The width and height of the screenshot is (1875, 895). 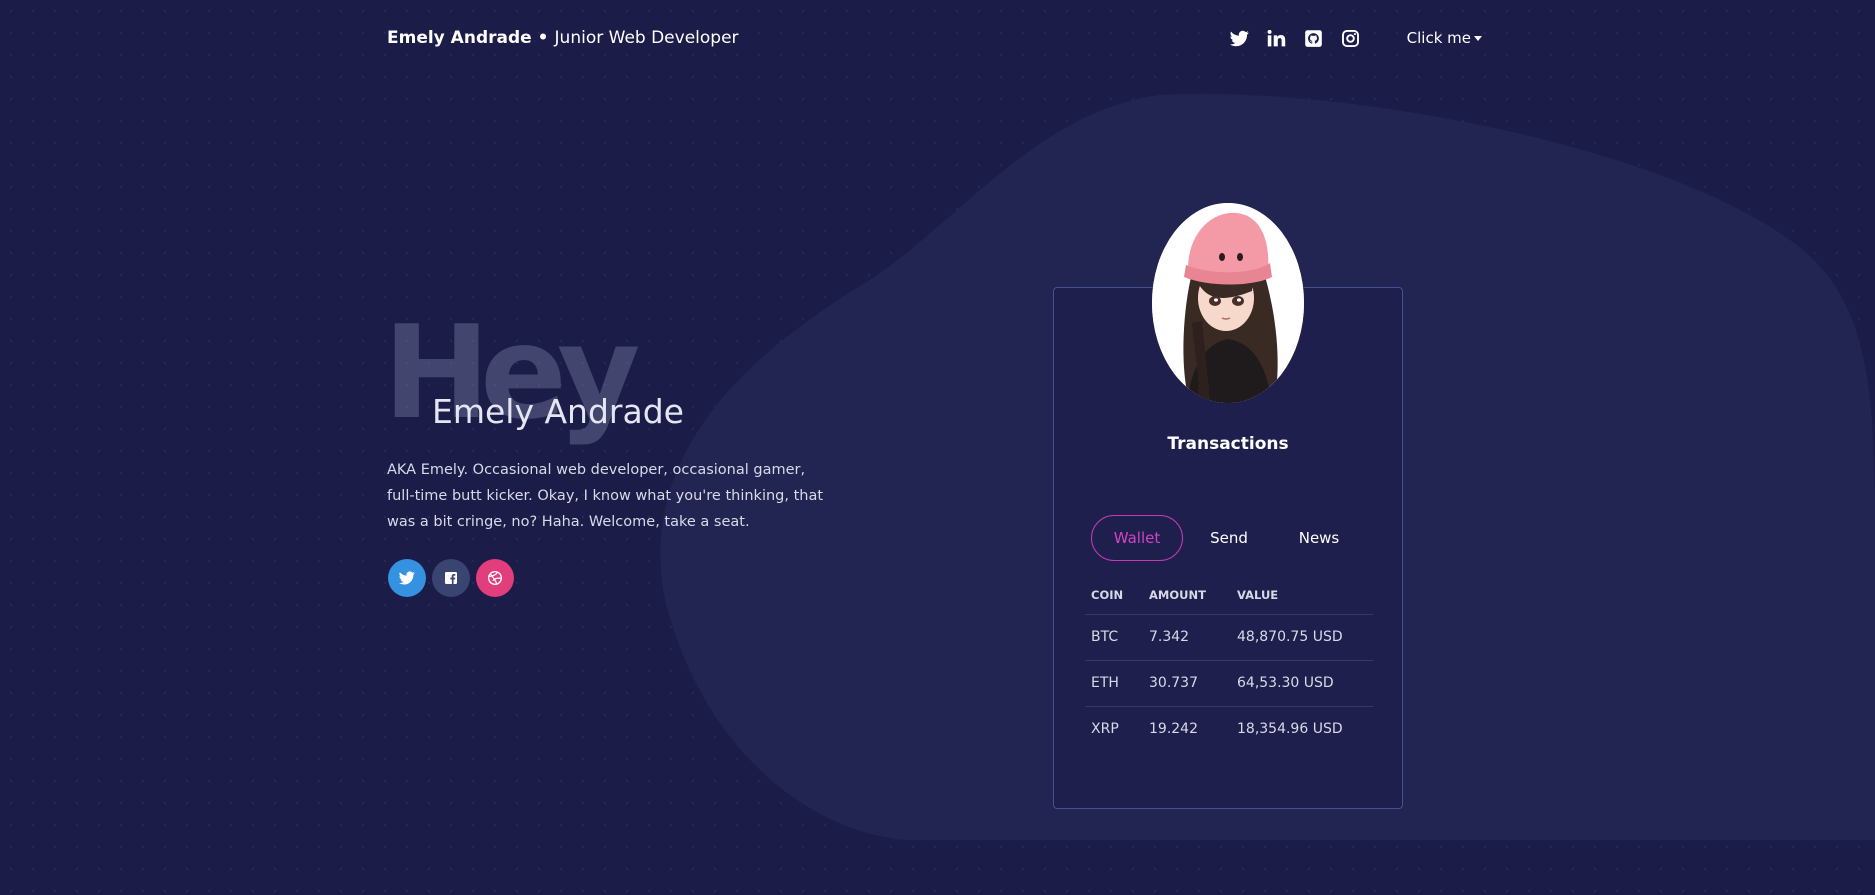 I want to click on instagram-icon, so click(x=1351, y=38).